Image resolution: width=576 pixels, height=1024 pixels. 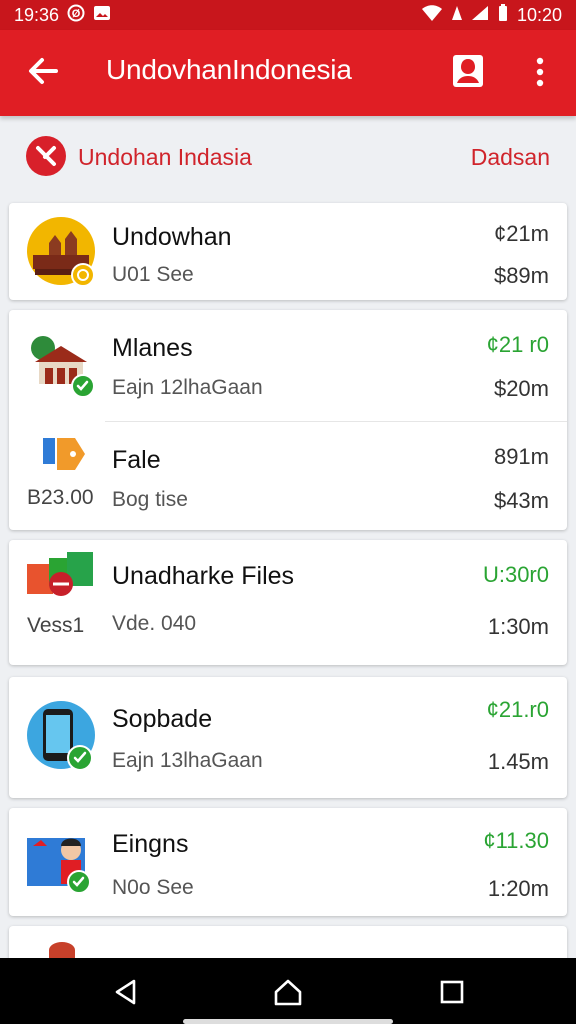 What do you see at coordinates (288, 476) in the screenshot?
I see `list-item: B23.00 Fale Bog tise 891m $43m` at bounding box center [288, 476].